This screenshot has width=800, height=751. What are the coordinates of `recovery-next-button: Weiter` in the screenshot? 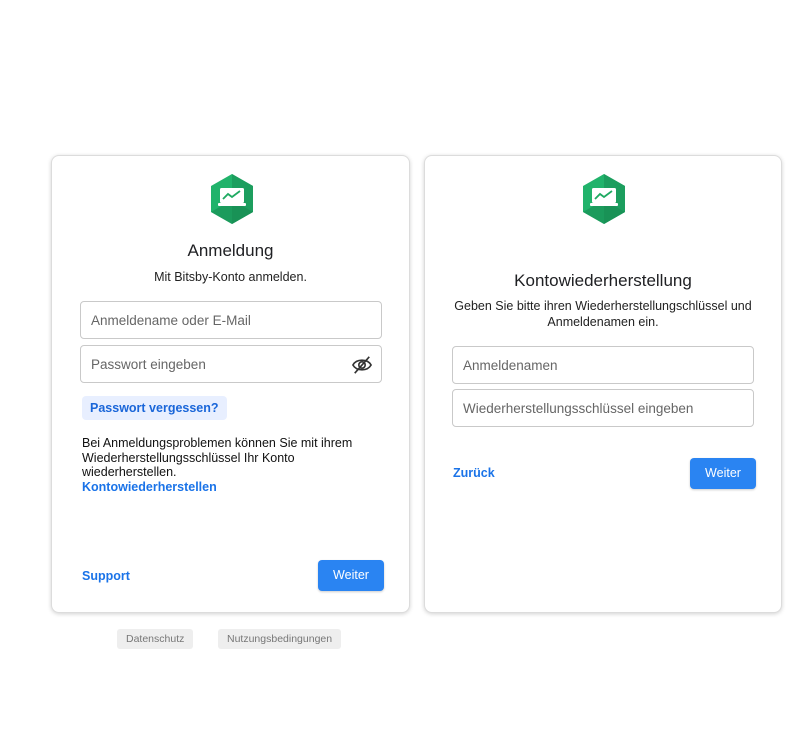 It's located at (723, 473).